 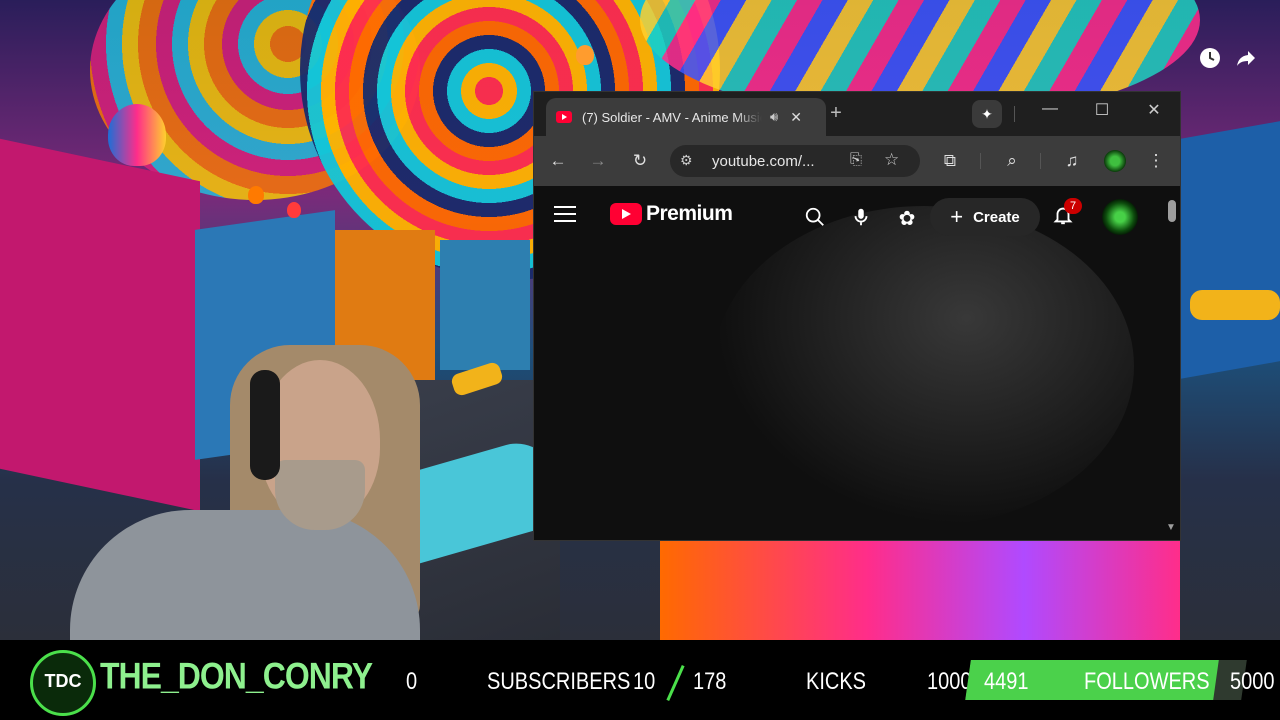 What do you see at coordinates (1115, 161) in the screenshot?
I see `profile-avatar` at bounding box center [1115, 161].